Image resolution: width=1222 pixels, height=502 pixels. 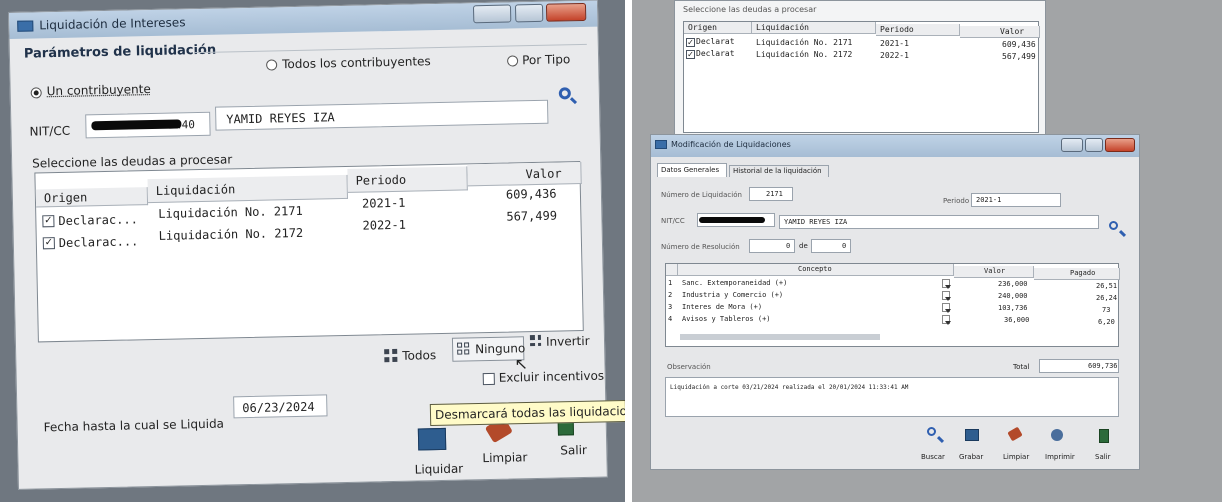 What do you see at coordinates (1016, 200) in the screenshot?
I see `period-field: 2021-1` at bounding box center [1016, 200].